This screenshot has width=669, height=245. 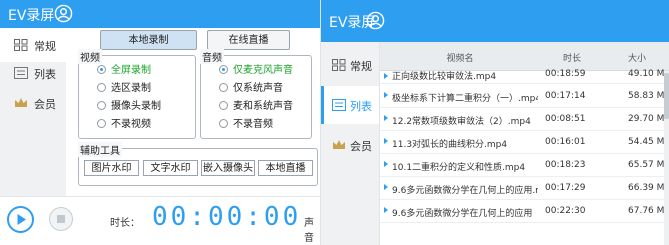 I want to click on embed-camera-button: 嵌入摄像头, so click(x=228, y=168).